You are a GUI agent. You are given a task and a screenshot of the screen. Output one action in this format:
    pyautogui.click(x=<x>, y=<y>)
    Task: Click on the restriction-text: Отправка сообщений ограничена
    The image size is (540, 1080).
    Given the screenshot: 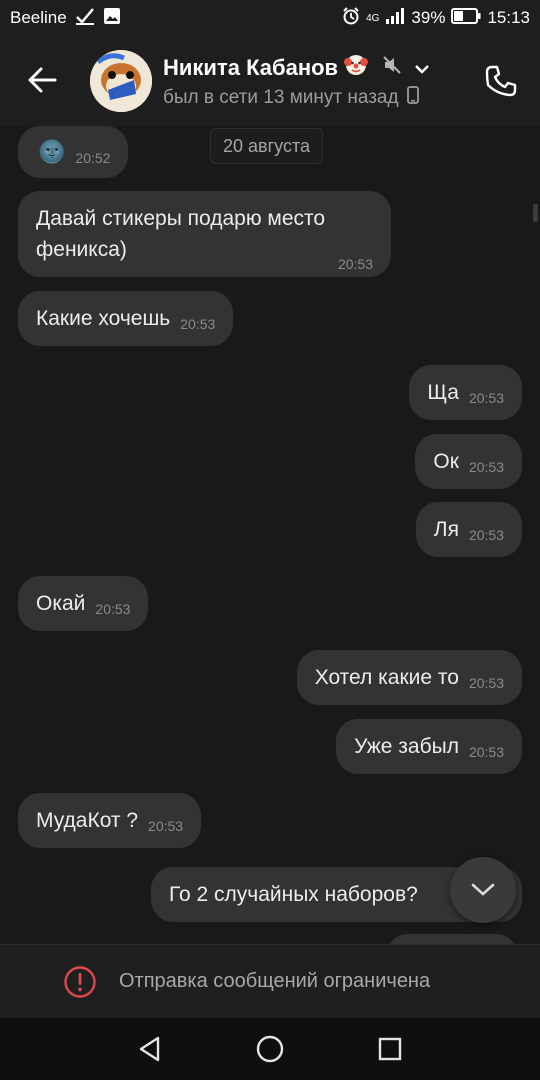 What is the action you would take?
    pyautogui.click(x=275, y=981)
    